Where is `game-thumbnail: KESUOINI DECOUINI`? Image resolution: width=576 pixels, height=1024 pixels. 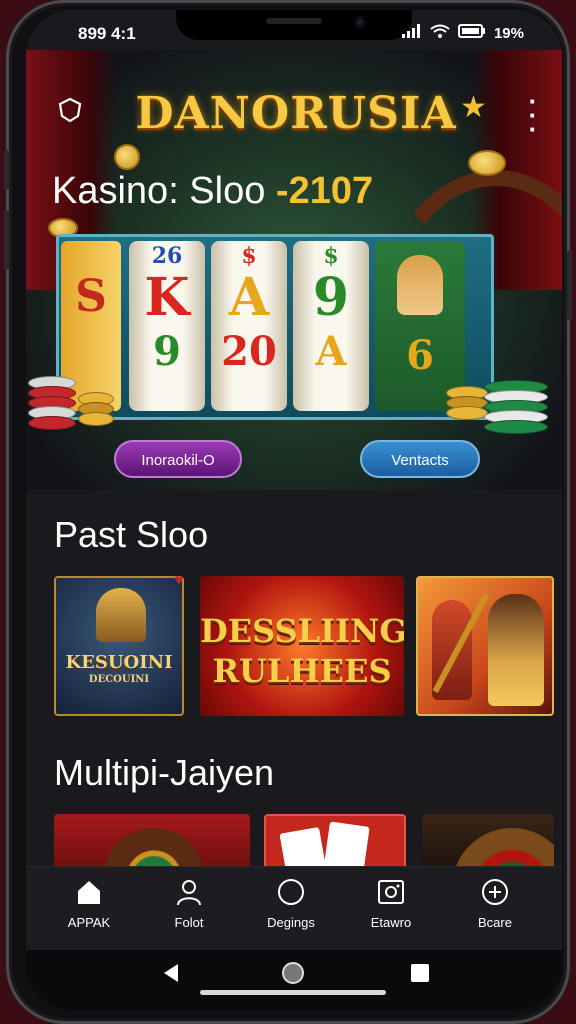
game-thumbnail: KESUOINI DECOUINI is located at coordinates (119, 646).